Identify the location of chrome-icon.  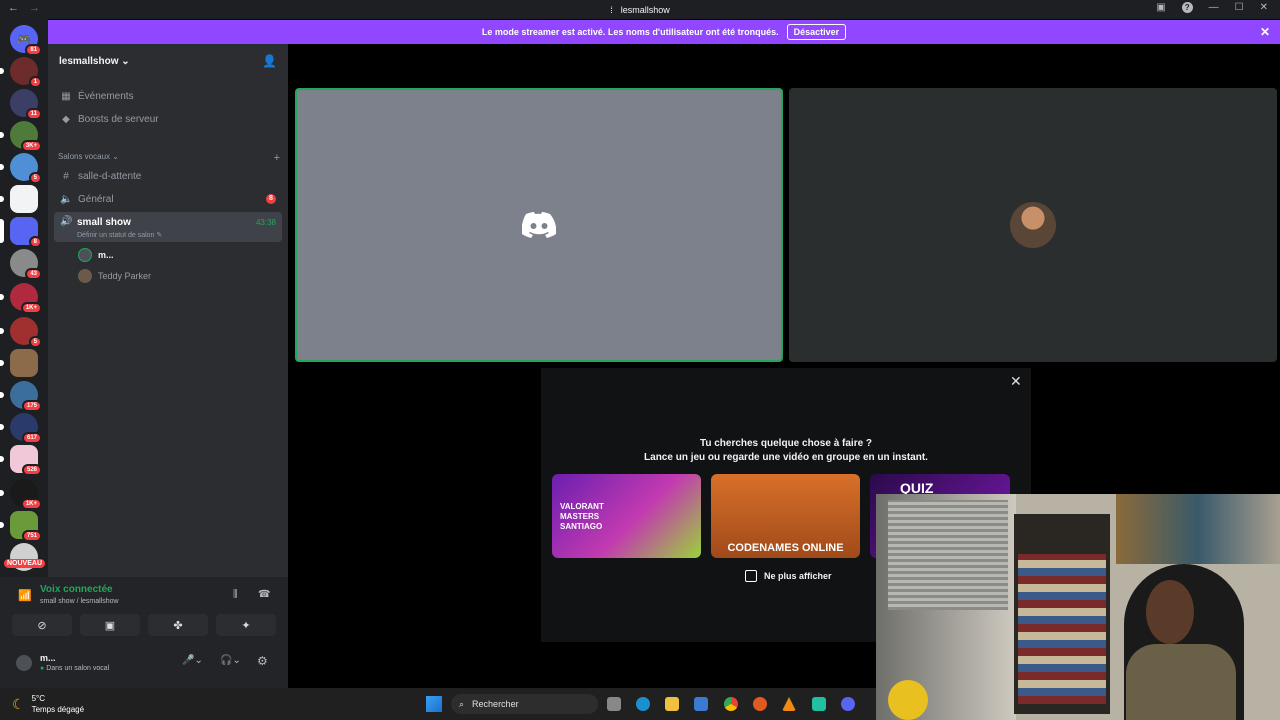
(731, 704).